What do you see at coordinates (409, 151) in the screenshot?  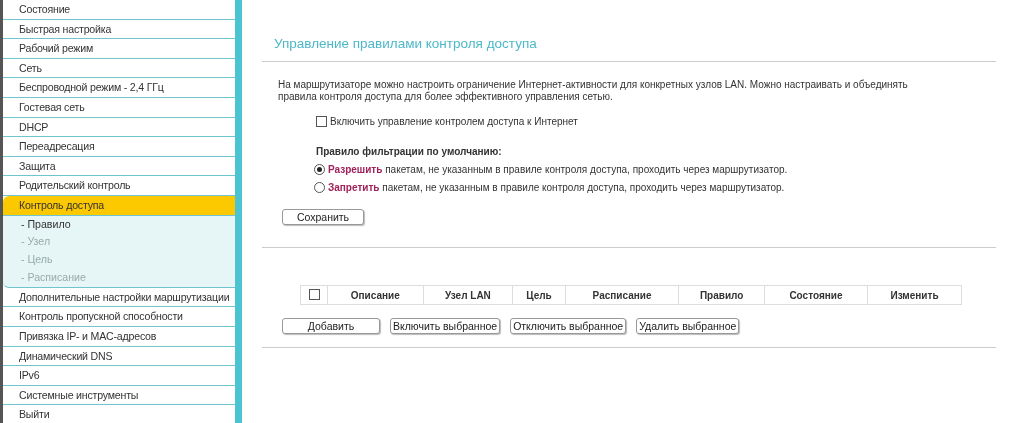 I see `filter-label: Правило фильтрации по умолчанию:` at bounding box center [409, 151].